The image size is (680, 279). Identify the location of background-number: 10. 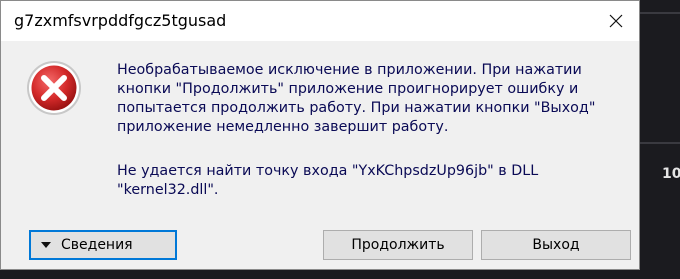
(671, 174).